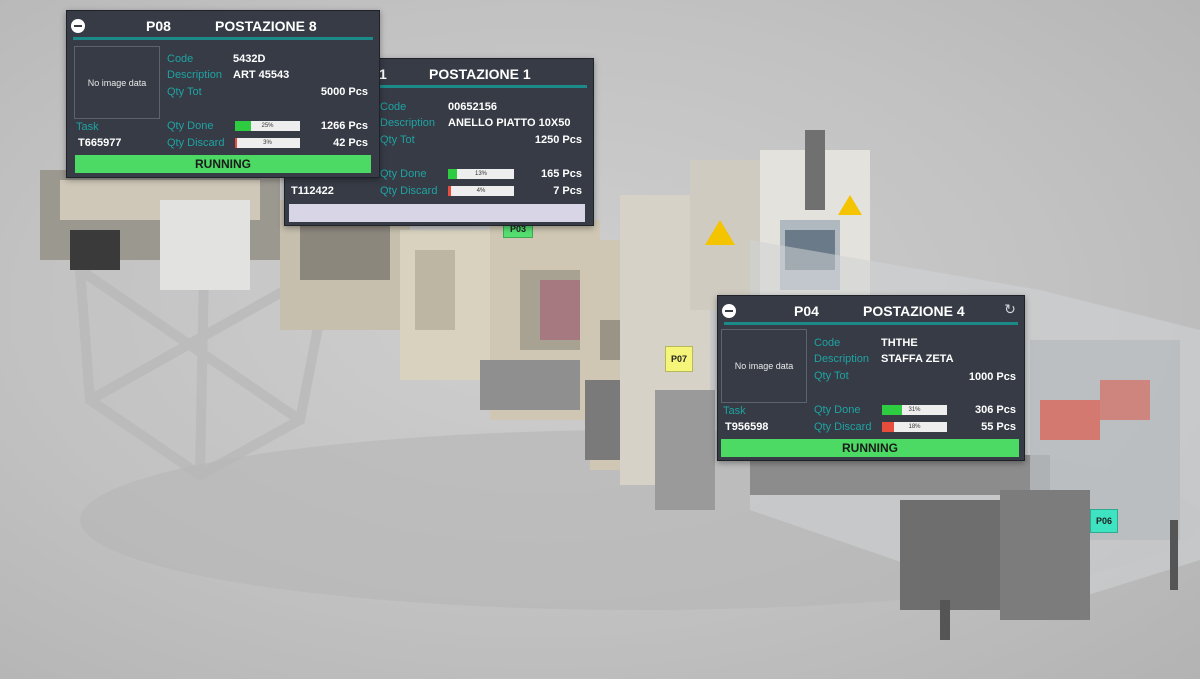  Describe the element at coordinates (567, 191) in the screenshot. I see `qty-discard-value: 7 Pcs` at that location.